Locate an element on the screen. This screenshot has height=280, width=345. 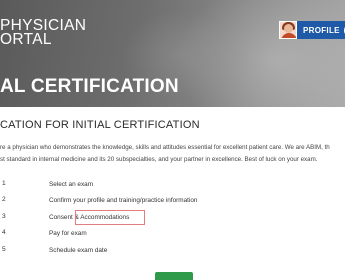
step-label-select-exam: Select an exam is located at coordinates (71, 184).